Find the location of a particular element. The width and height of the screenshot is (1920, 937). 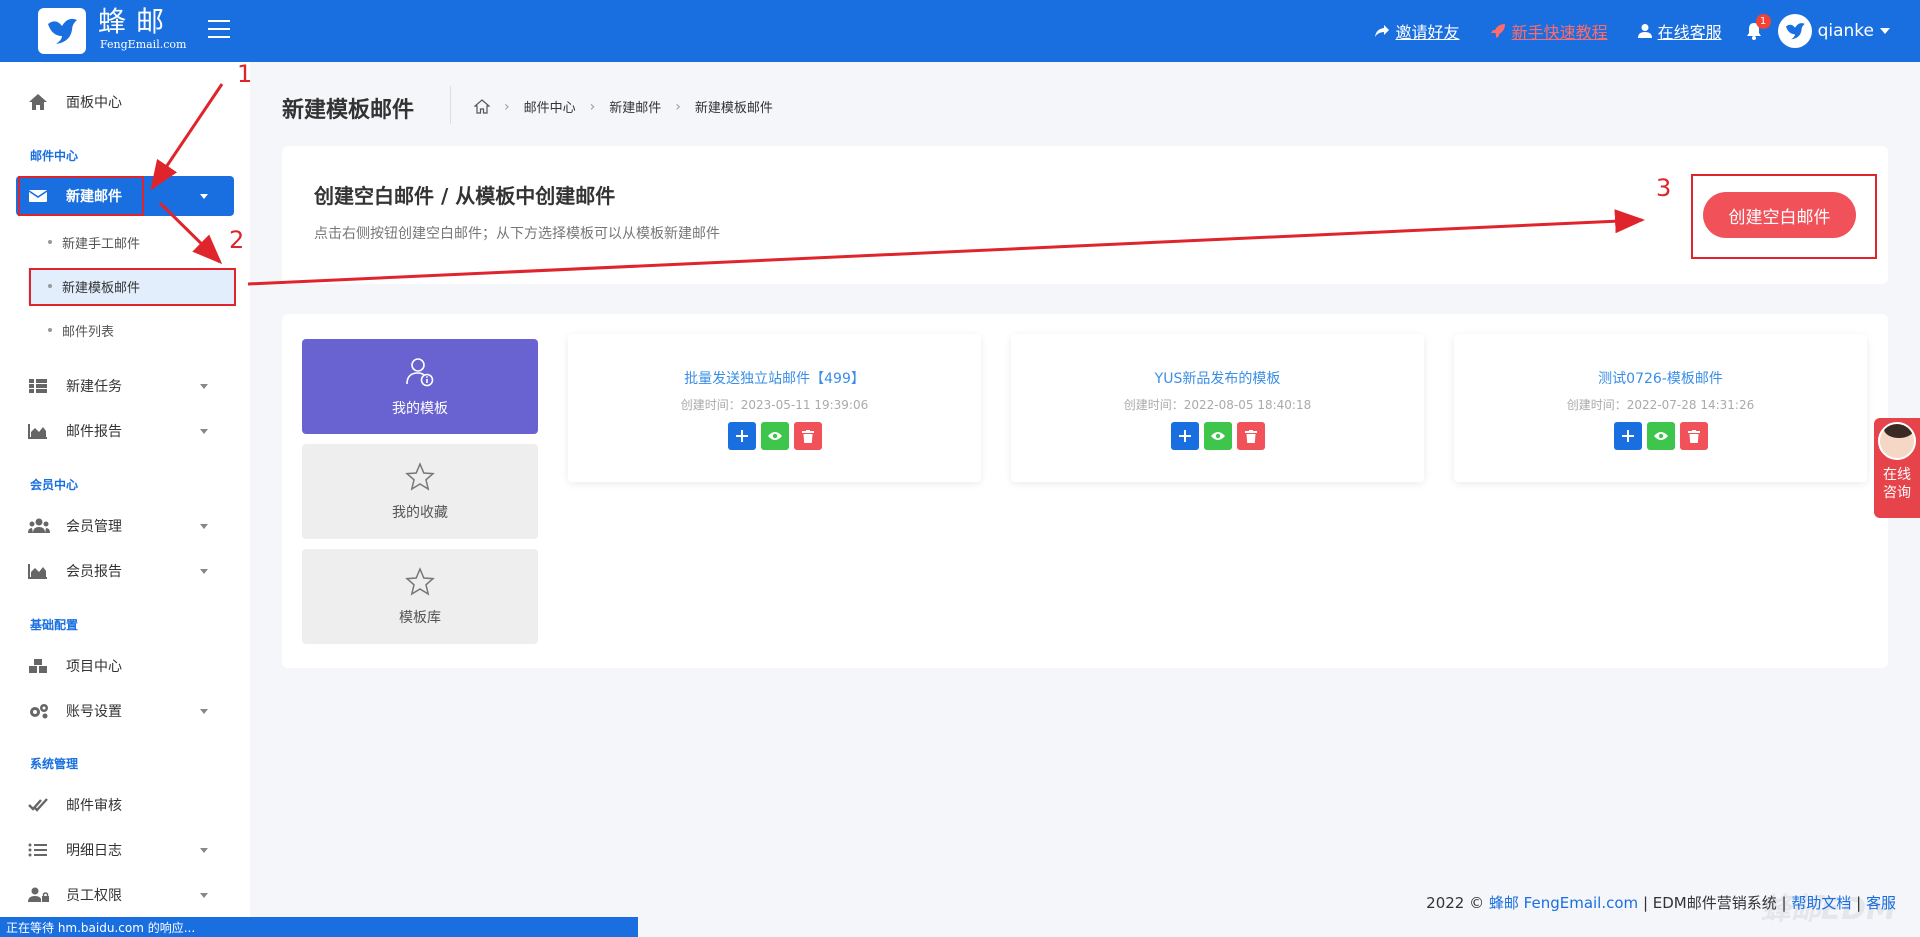

sidebar-item-label: 邮件报告 is located at coordinates (94, 432).